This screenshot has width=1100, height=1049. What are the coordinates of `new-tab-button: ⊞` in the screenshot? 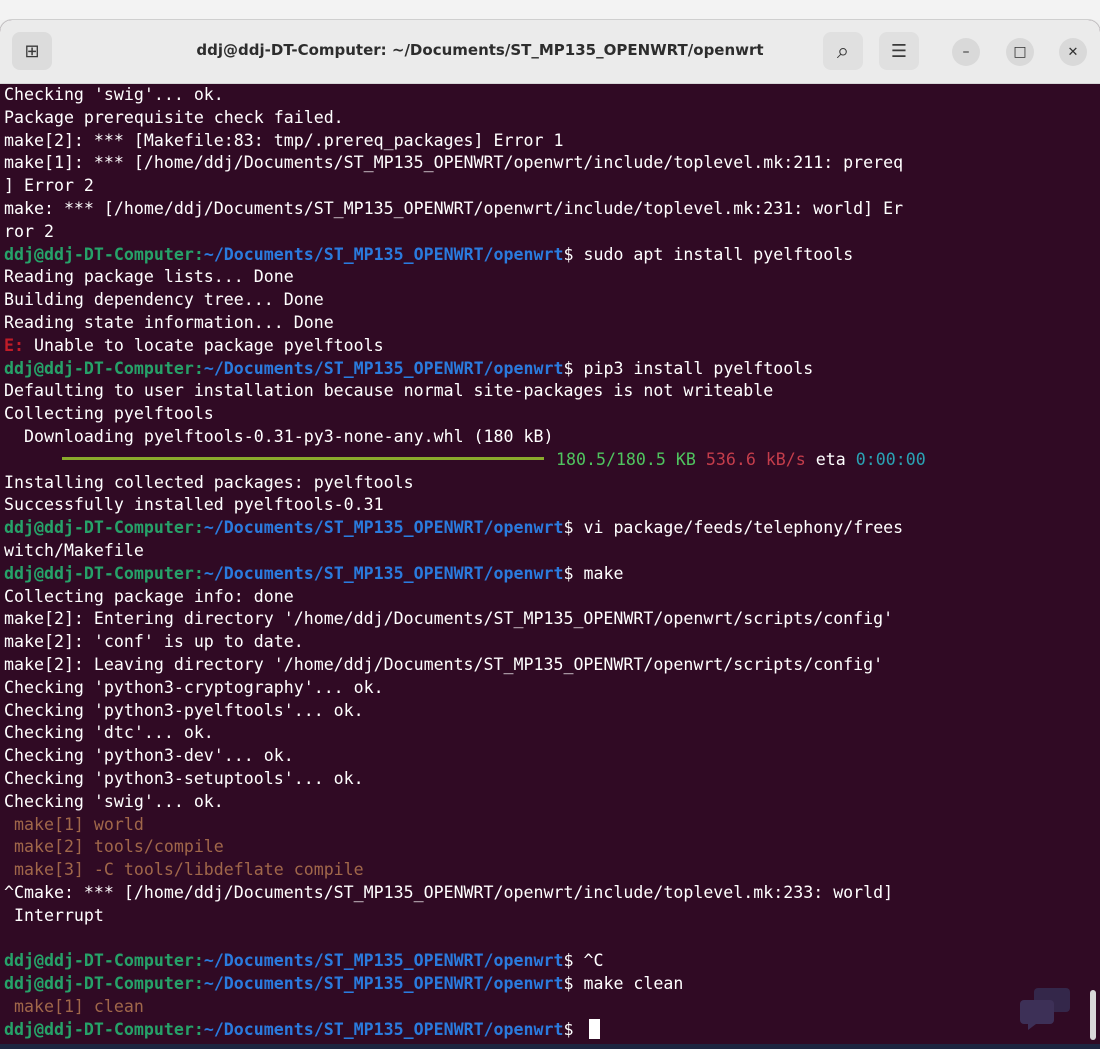 It's located at (32, 51).